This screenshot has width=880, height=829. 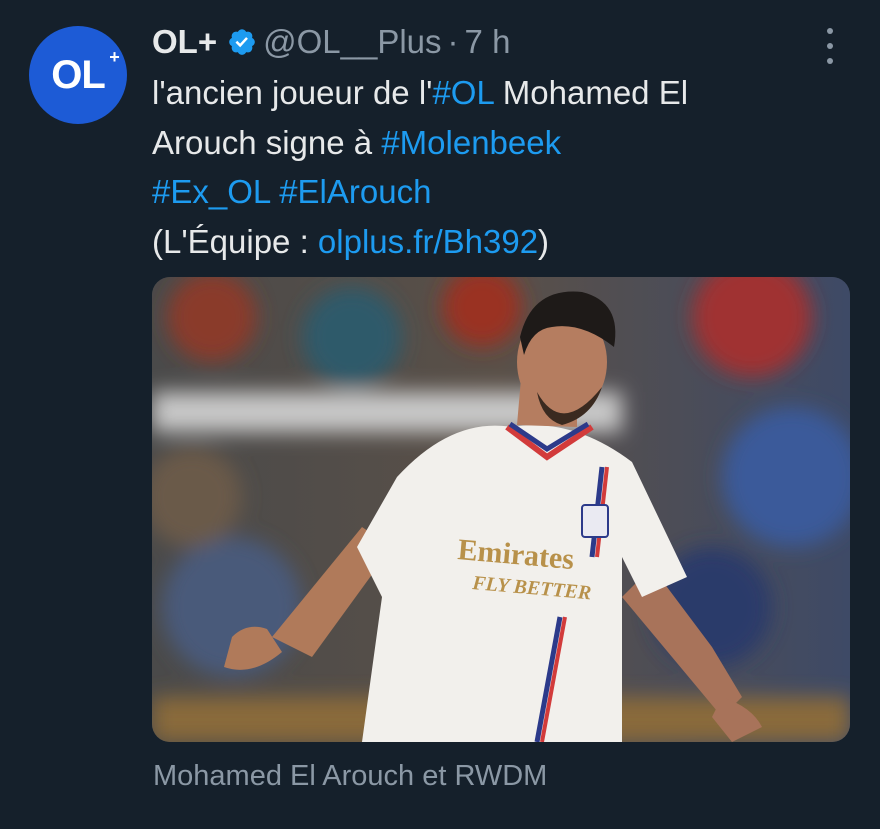 What do you see at coordinates (242, 42) in the screenshot?
I see `verified-badge-icon` at bounding box center [242, 42].